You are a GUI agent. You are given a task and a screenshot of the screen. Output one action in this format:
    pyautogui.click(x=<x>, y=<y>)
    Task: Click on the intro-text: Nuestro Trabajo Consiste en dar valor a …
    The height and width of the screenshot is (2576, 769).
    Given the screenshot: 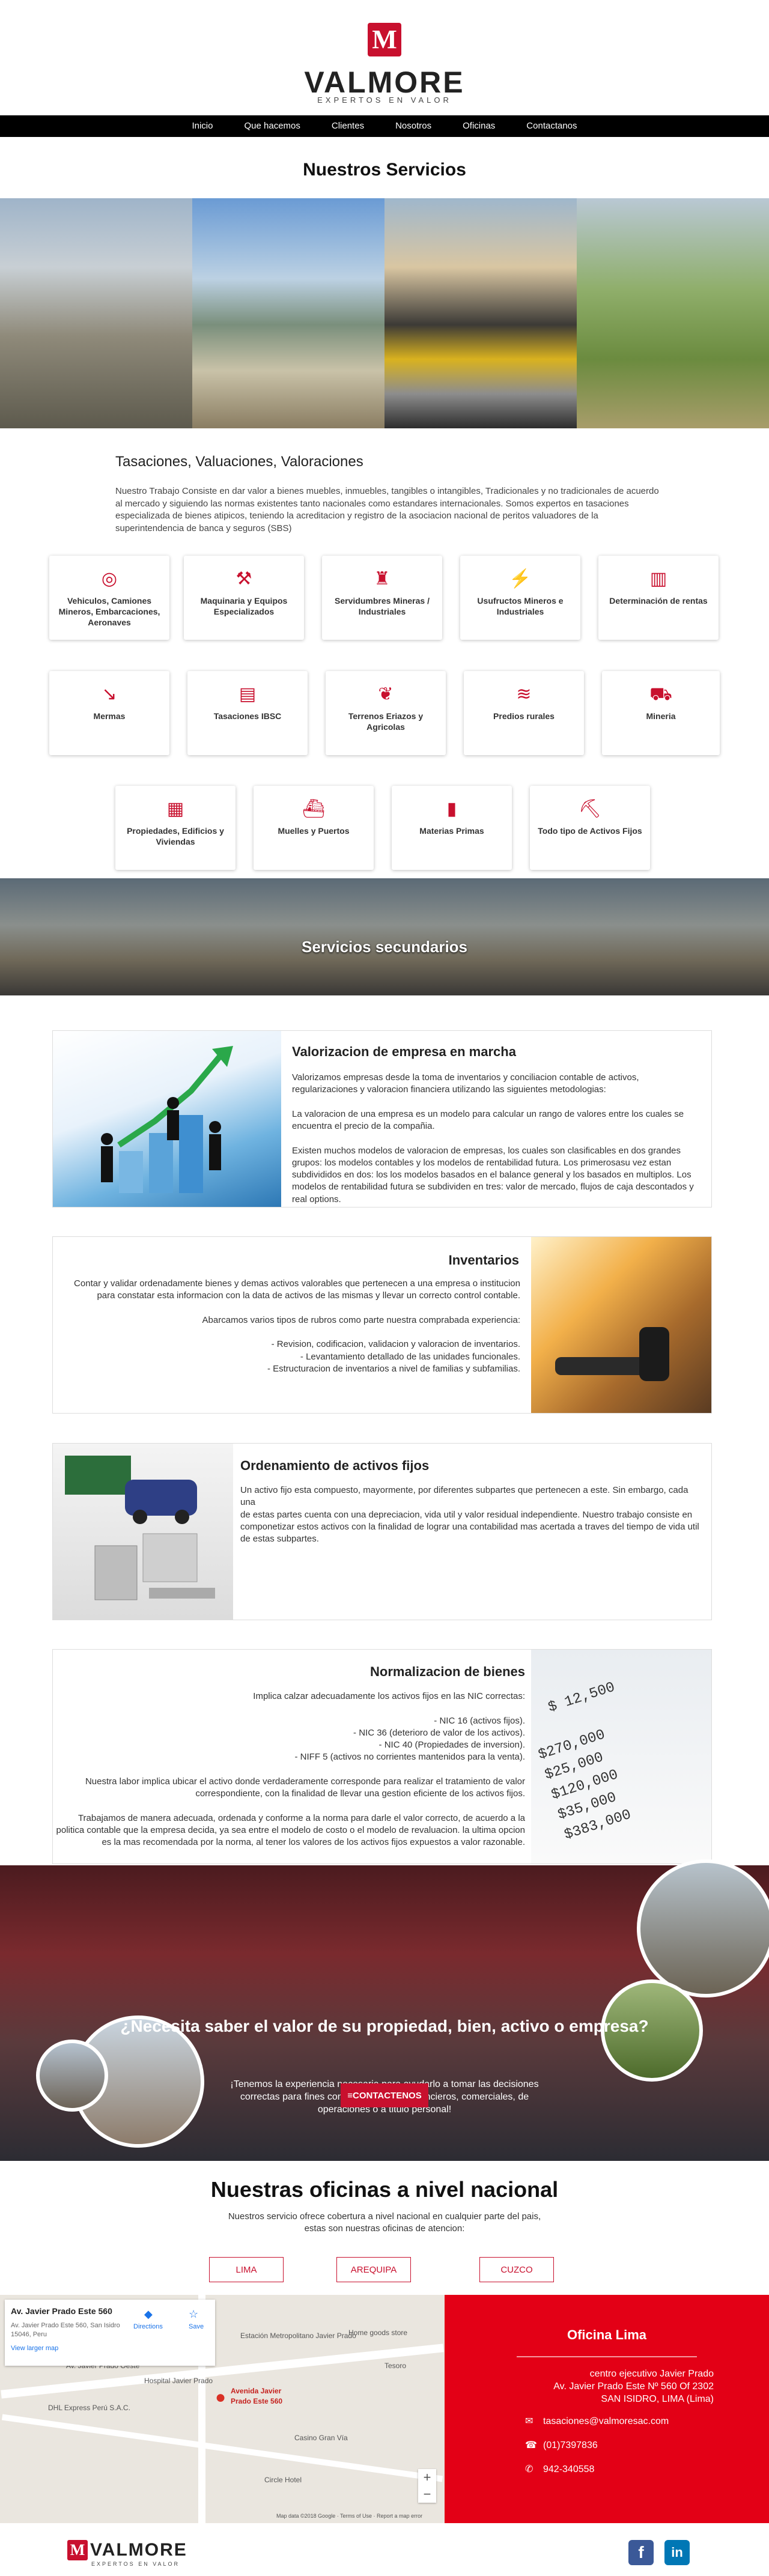 What is the action you would take?
    pyautogui.click(x=387, y=510)
    